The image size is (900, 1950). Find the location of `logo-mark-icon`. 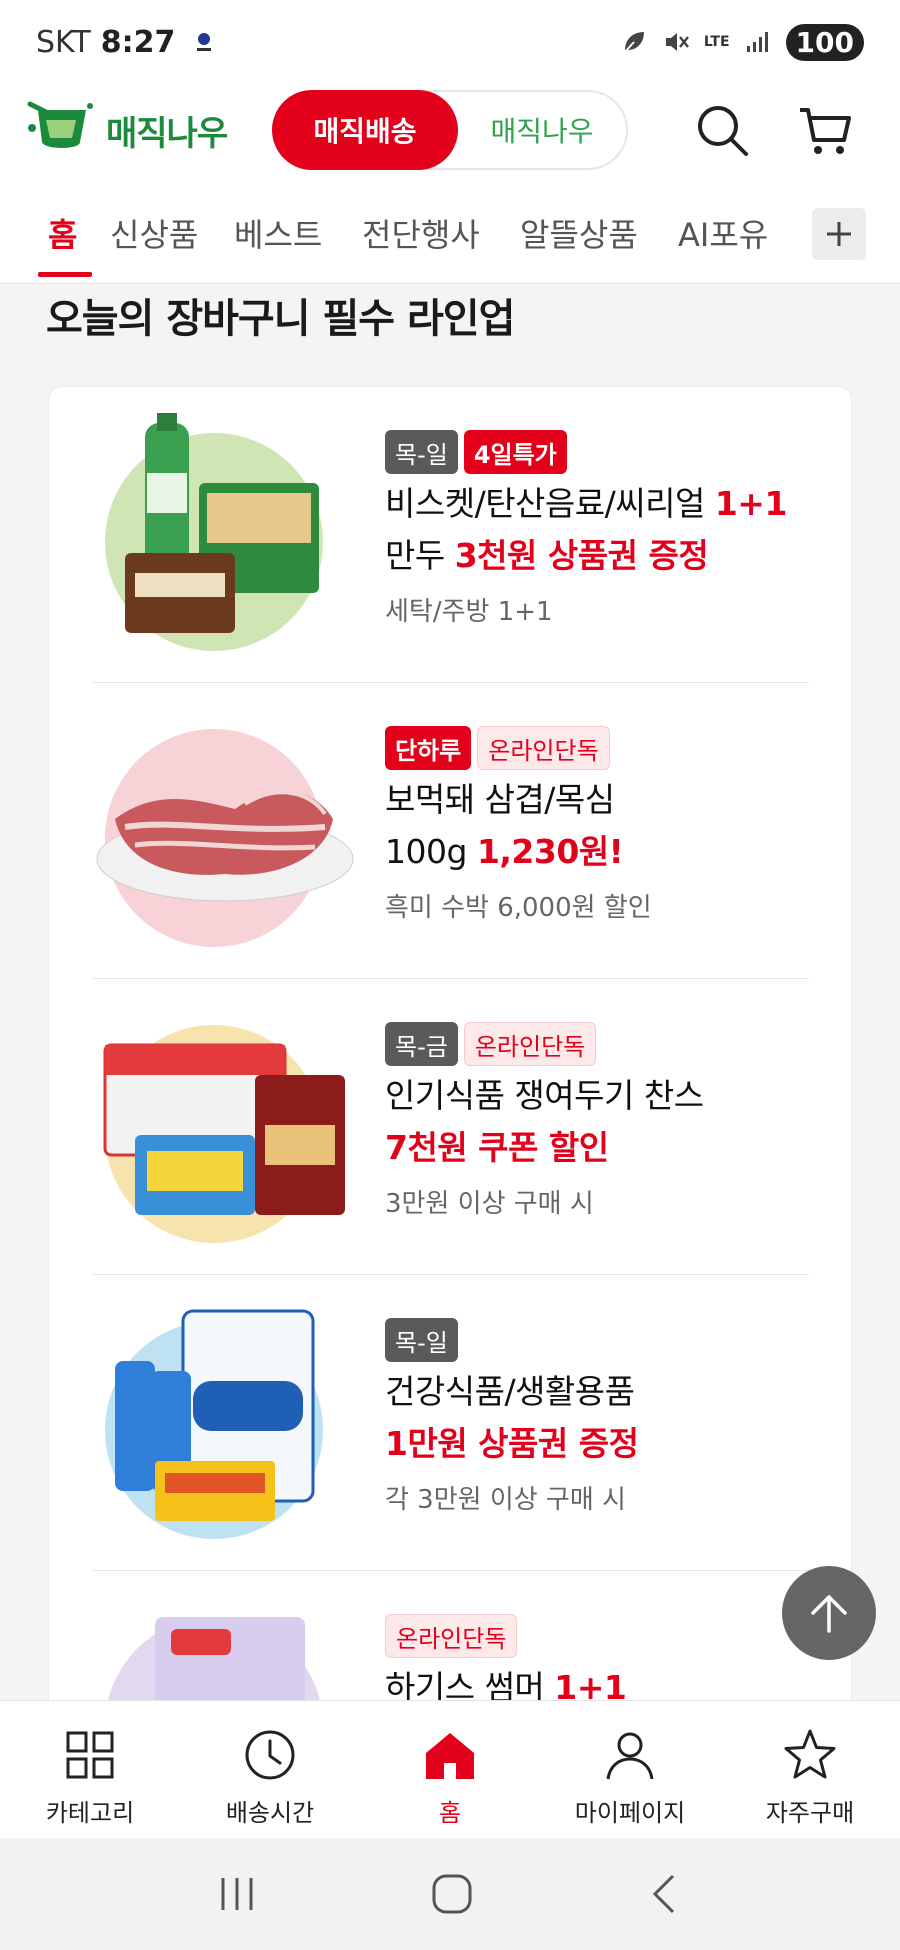

logo-mark-icon is located at coordinates (60, 124).